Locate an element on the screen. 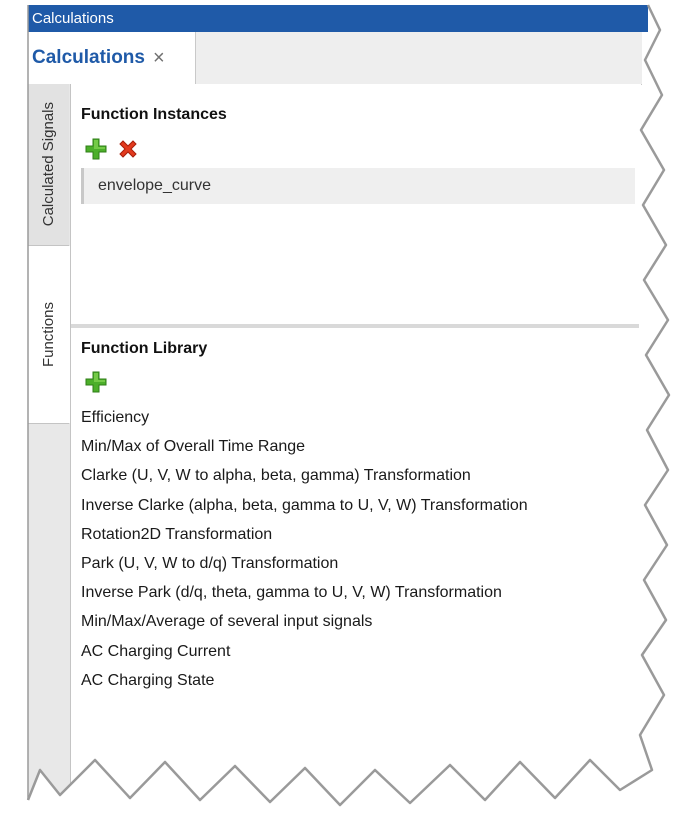  side-tab-label: Functions is located at coordinates (48, 334).